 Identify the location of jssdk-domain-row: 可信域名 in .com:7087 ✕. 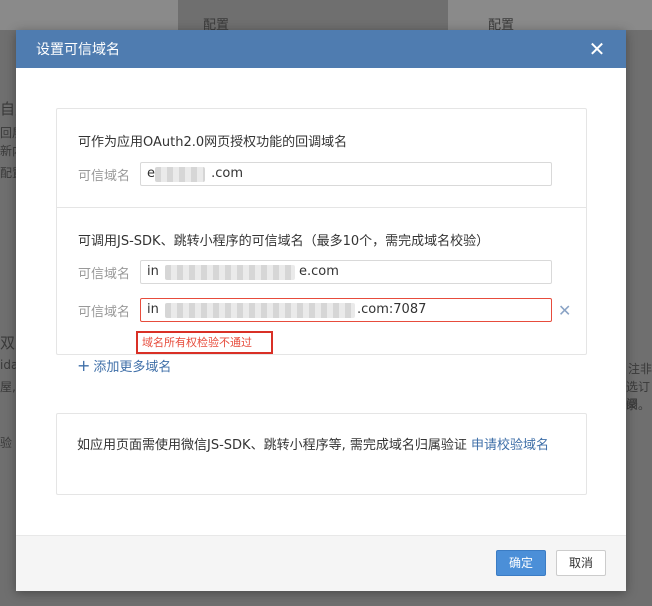
(324, 310).